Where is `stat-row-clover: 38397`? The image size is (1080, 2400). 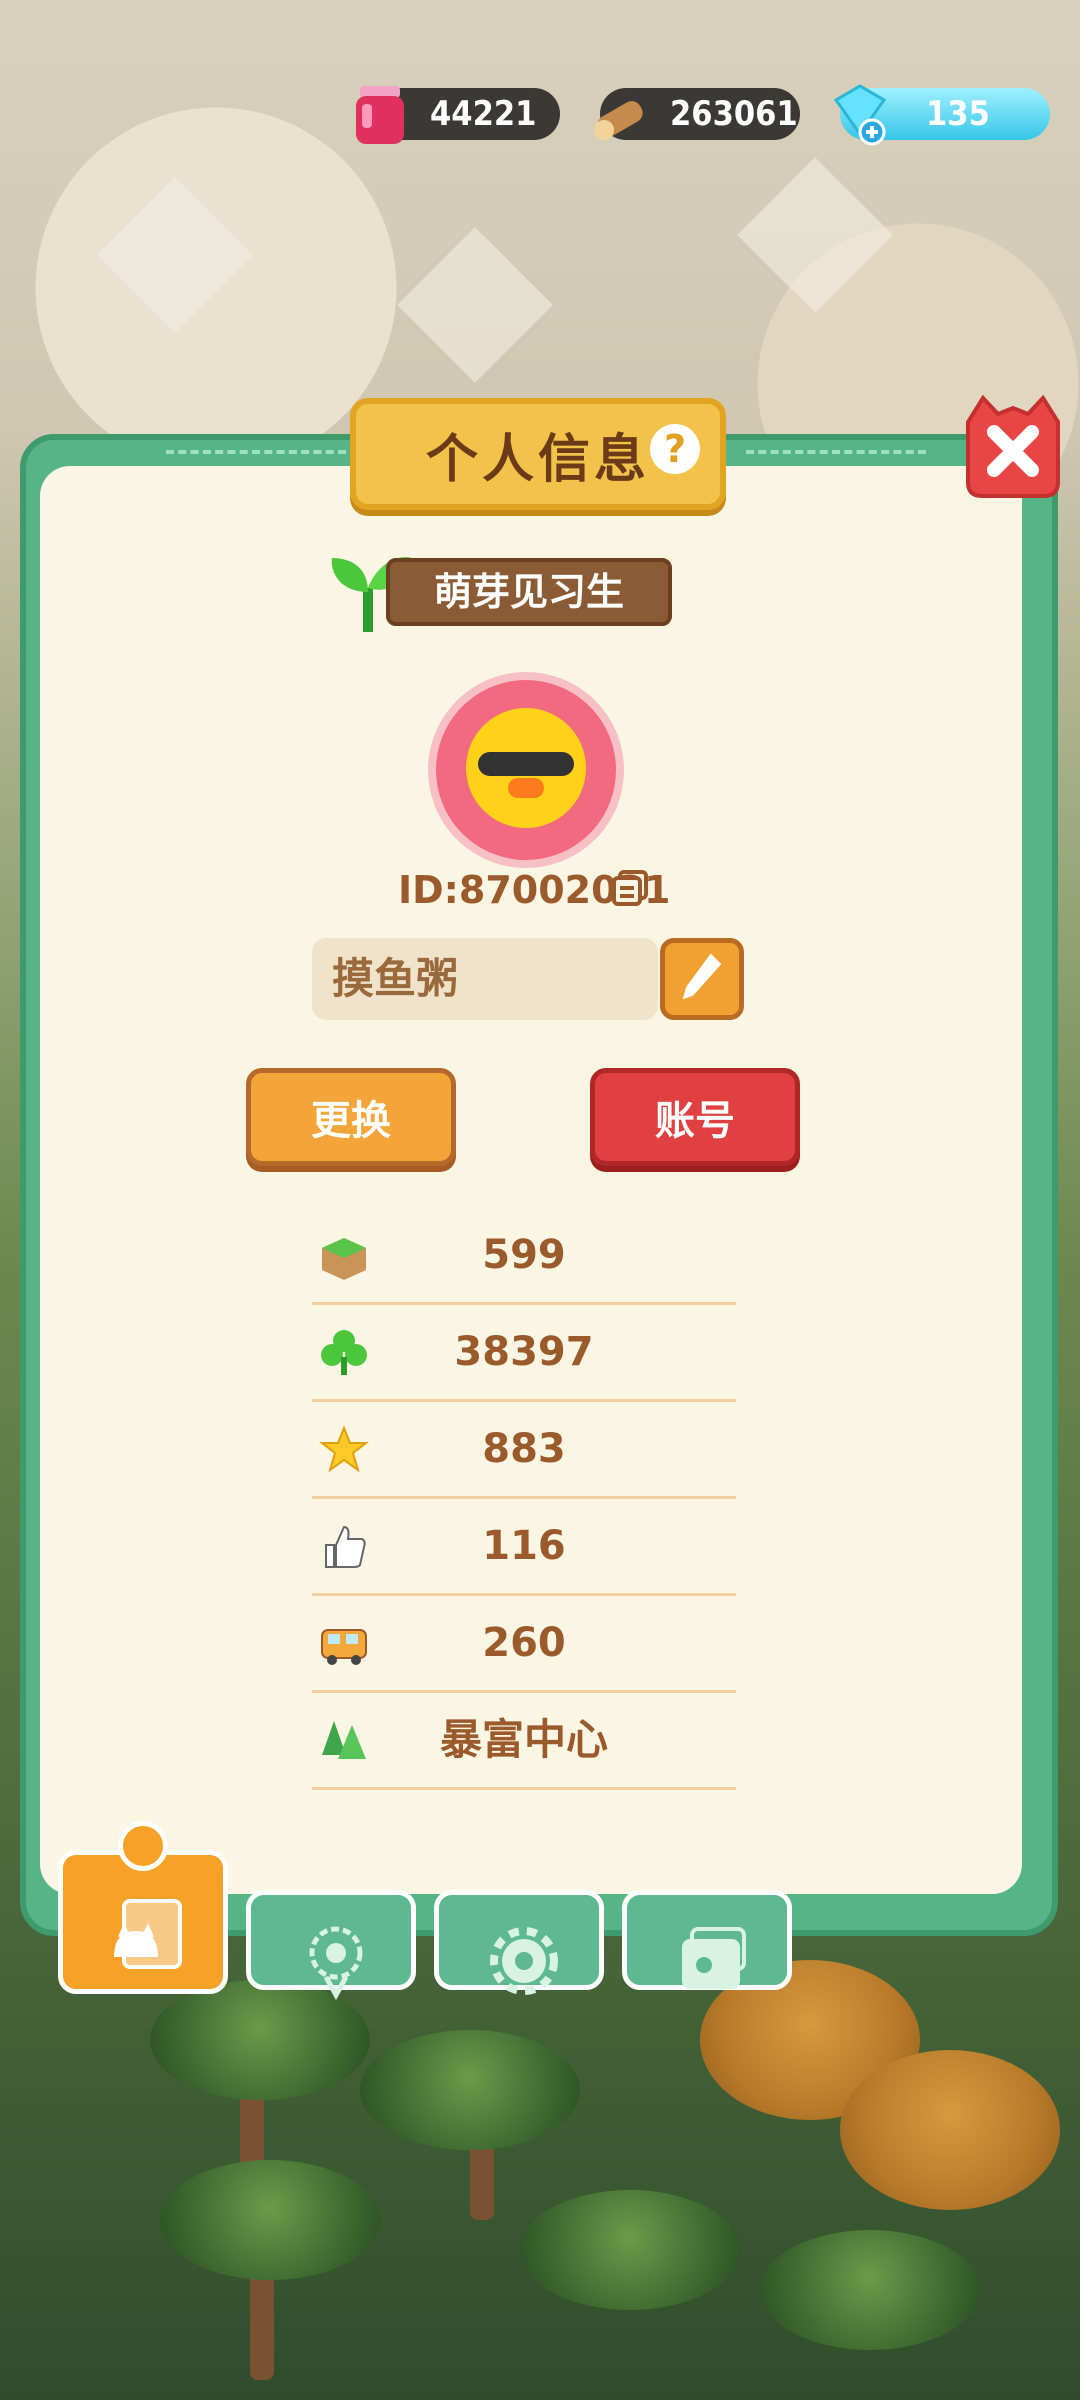 stat-row-clover: 38397 is located at coordinates (524, 1353).